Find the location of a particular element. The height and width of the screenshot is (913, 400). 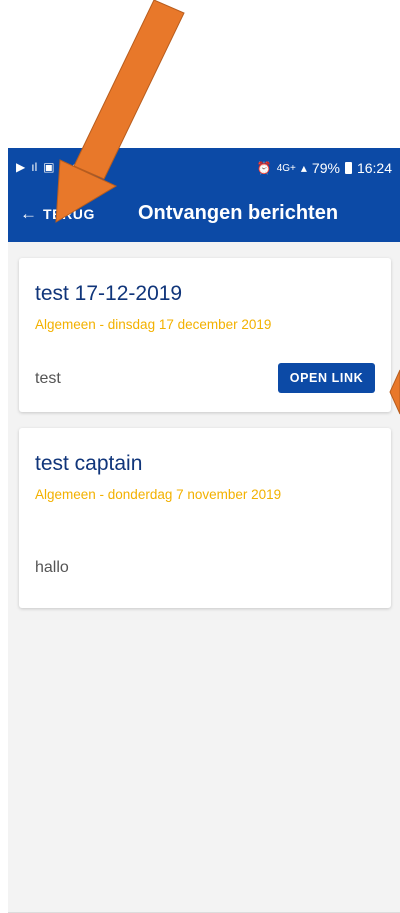

chat-icon: ▣ is located at coordinates (49, 167).